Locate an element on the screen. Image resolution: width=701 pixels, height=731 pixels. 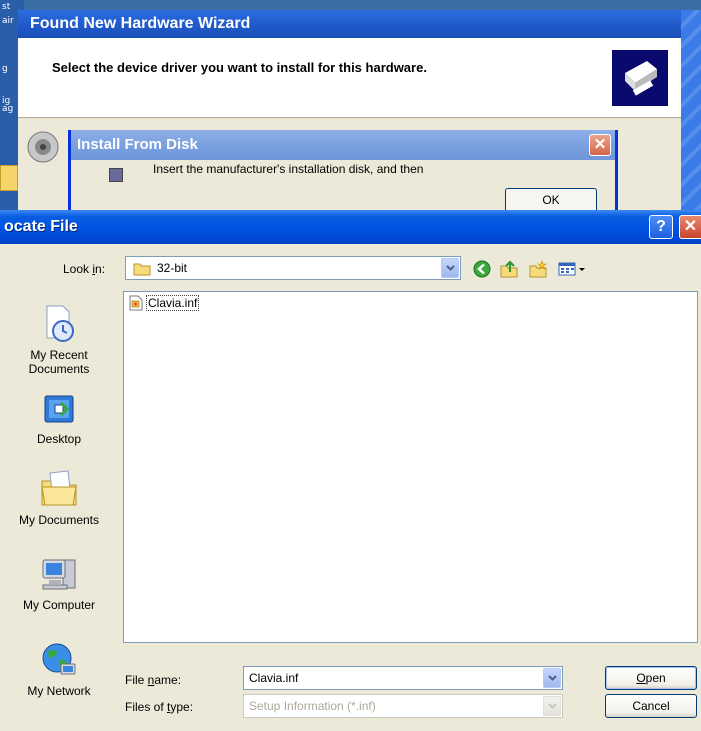
locate-file-title: ocate File is located at coordinates (41, 226).